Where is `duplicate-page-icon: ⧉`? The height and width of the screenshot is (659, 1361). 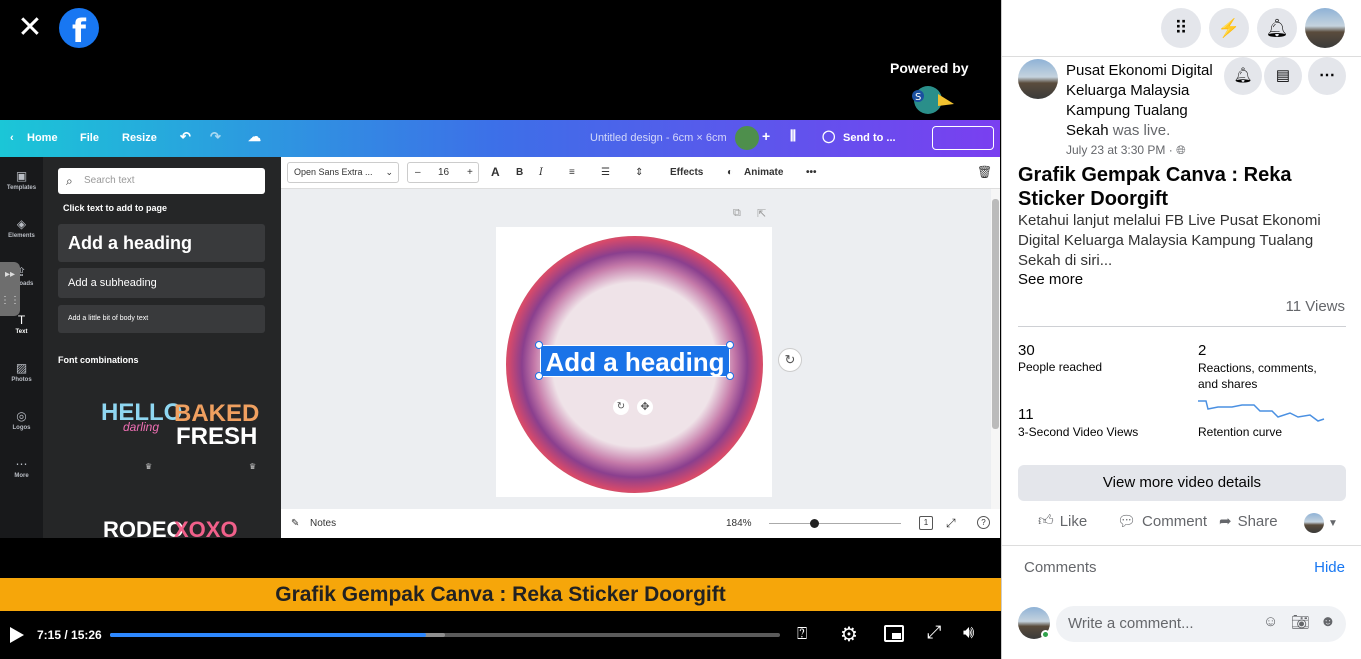 duplicate-page-icon: ⧉ is located at coordinates (737, 213).